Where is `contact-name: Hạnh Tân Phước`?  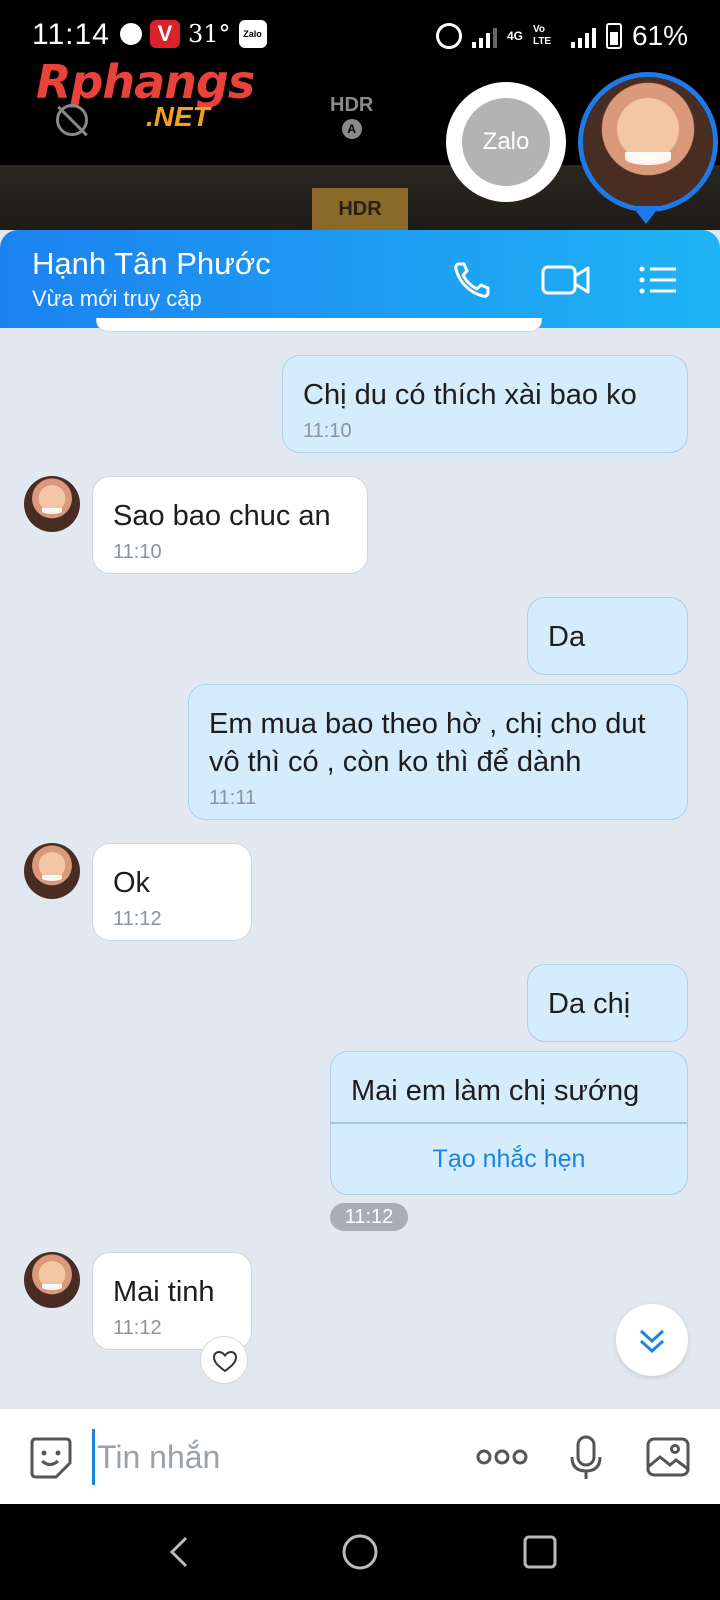 contact-name: Hạnh Tân Phước is located at coordinates (151, 264).